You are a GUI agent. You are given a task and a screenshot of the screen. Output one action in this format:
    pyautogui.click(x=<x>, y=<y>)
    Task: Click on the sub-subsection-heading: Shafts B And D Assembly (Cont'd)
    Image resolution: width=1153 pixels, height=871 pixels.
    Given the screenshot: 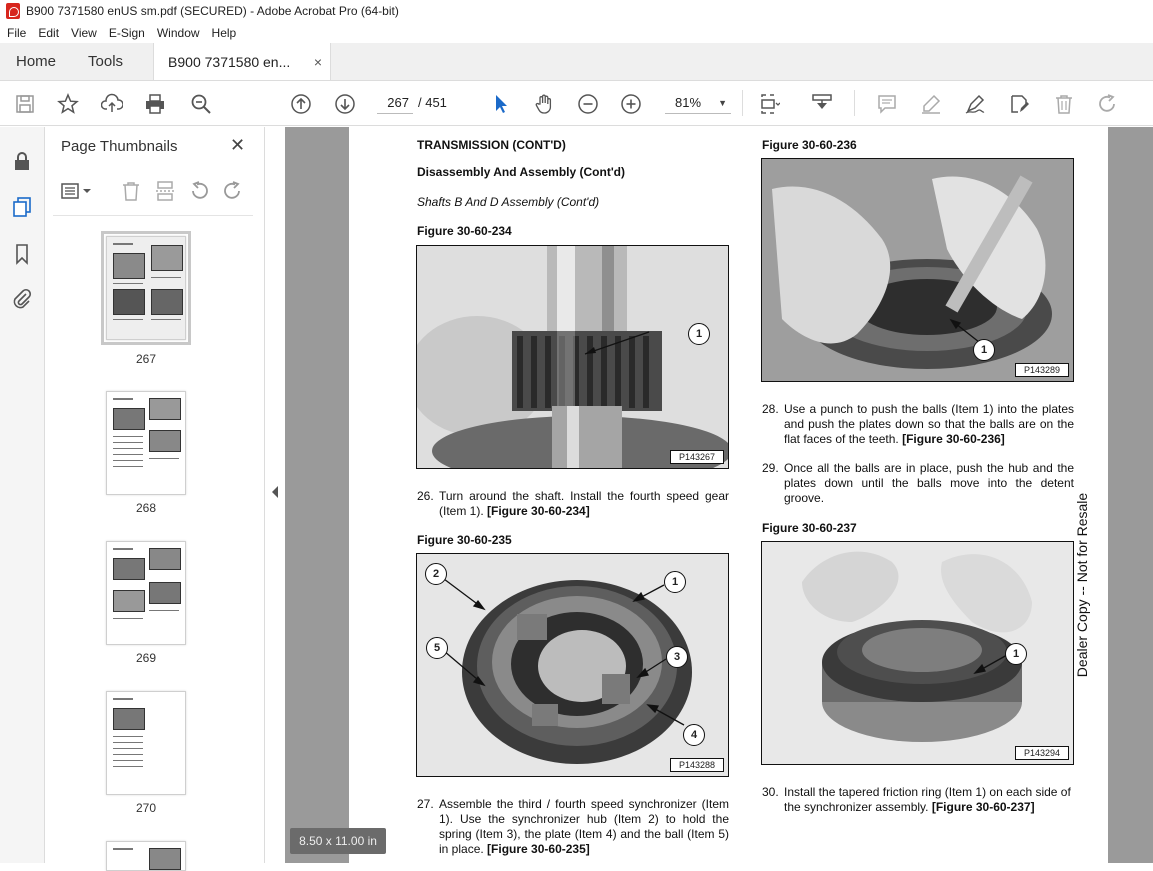 What is the action you would take?
    pyautogui.click(x=508, y=202)
    